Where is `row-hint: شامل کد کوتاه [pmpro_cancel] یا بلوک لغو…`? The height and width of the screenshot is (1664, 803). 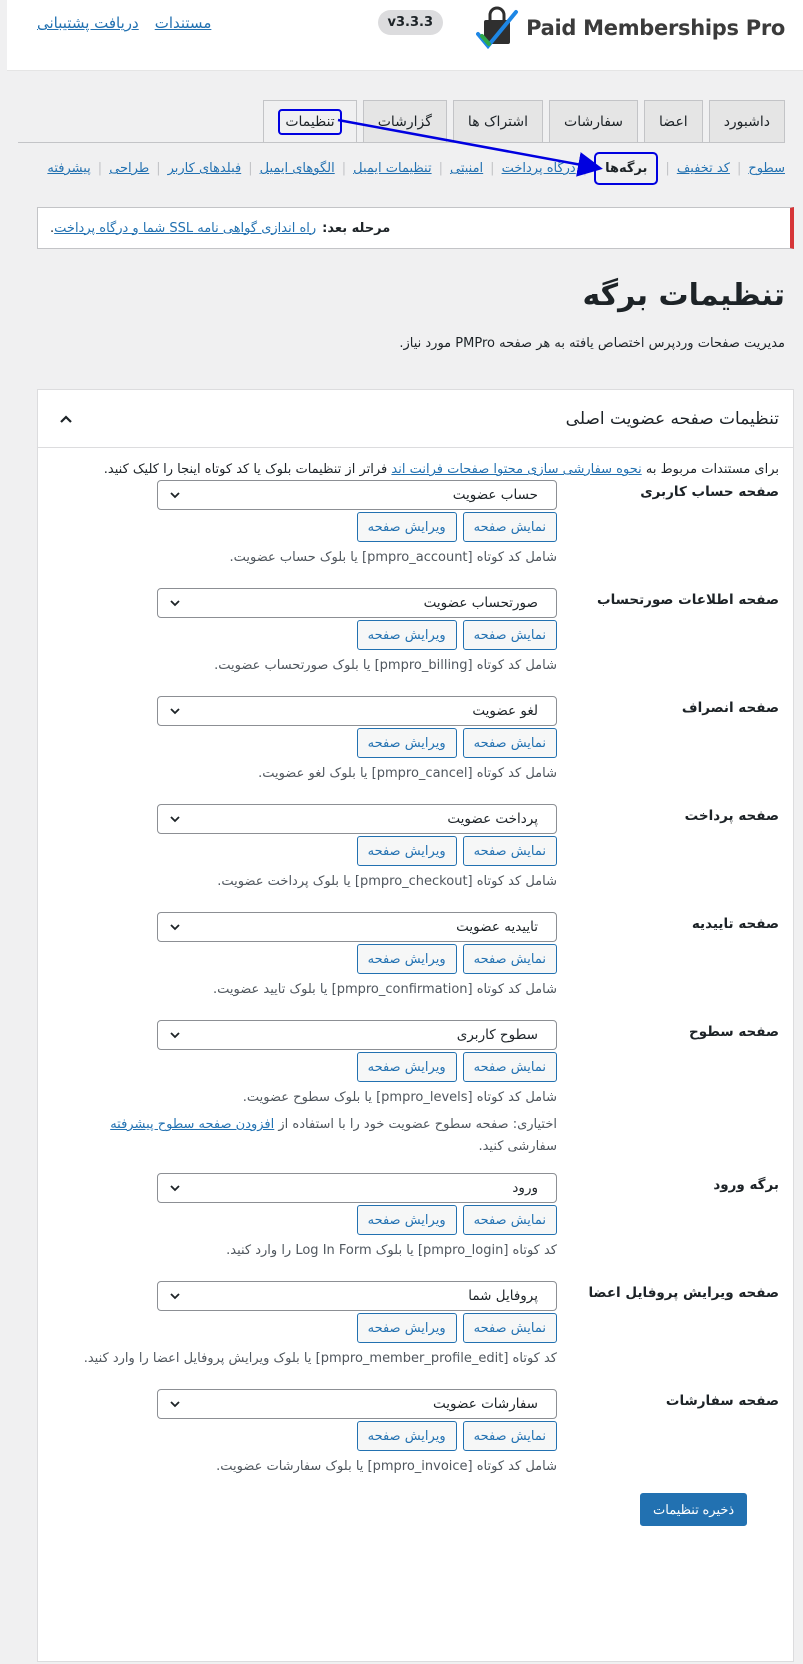 row-hint: شامل کد کوتاه [pmpro_cancel] یا بلوک لغو… is located at coordinates (407, 773).